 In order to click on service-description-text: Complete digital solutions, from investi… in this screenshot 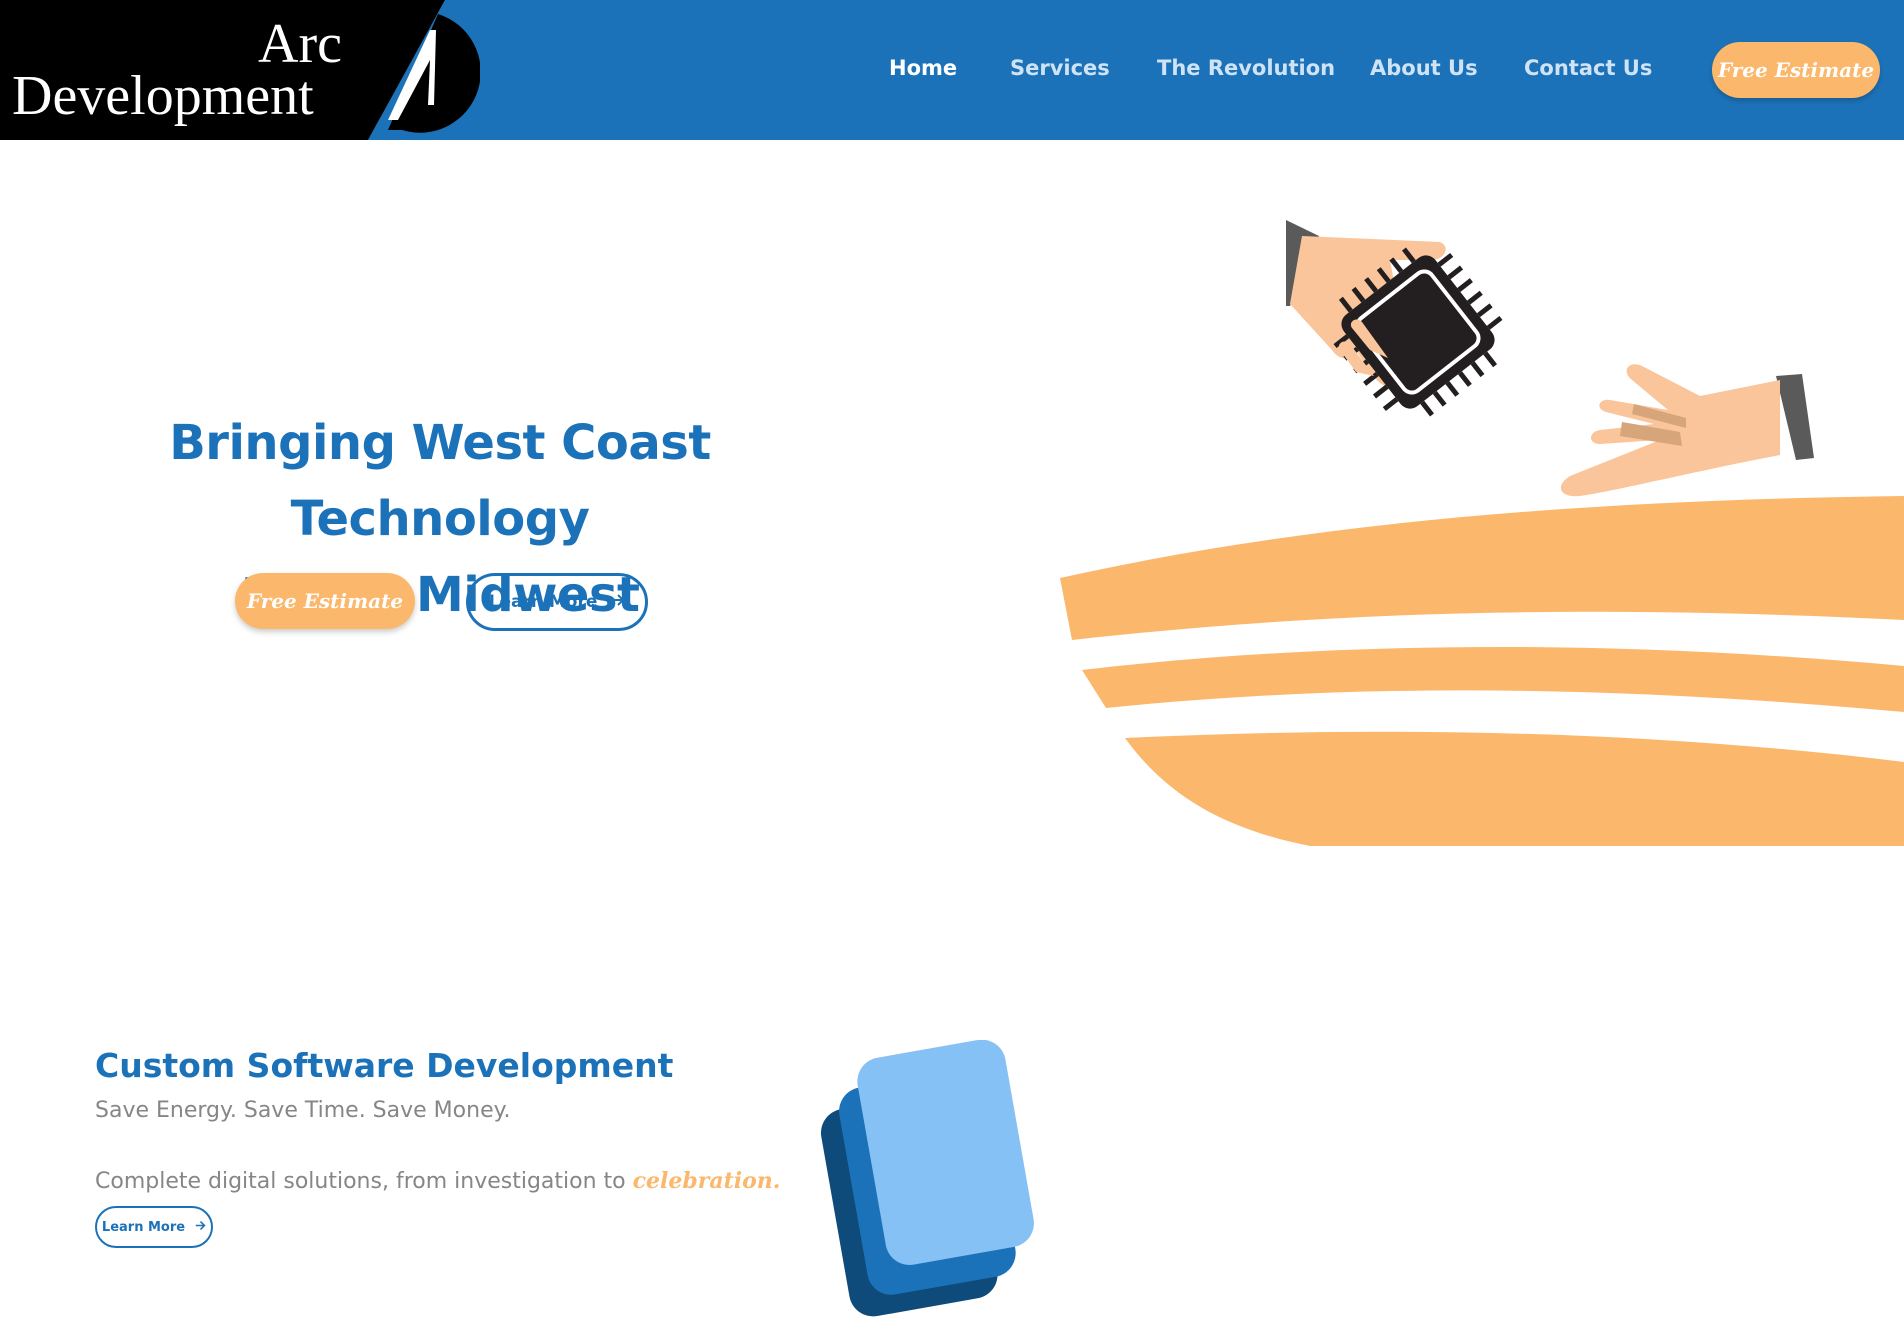, I will do `click(360, 1181)`.